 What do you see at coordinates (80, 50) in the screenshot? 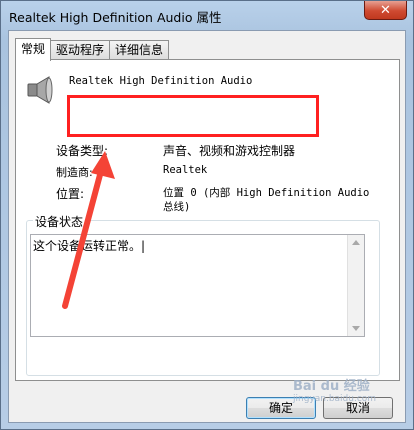
I see `tab-driver: 驱动程序` at bounding box center [80, 50].